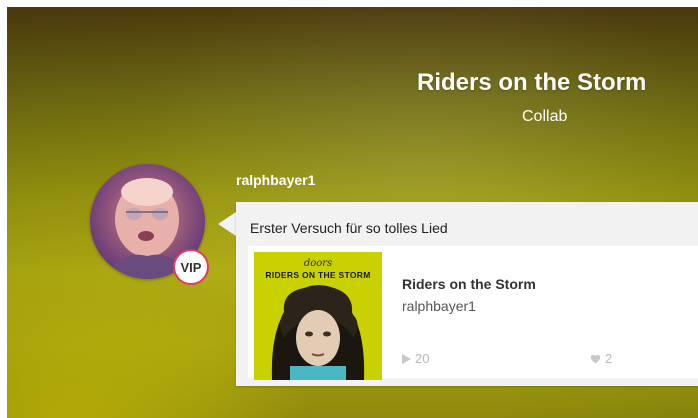 The image size is (698, 418). I want to click on post-comment: Erster Versuch für so tolles Lied, so click(349, 228).